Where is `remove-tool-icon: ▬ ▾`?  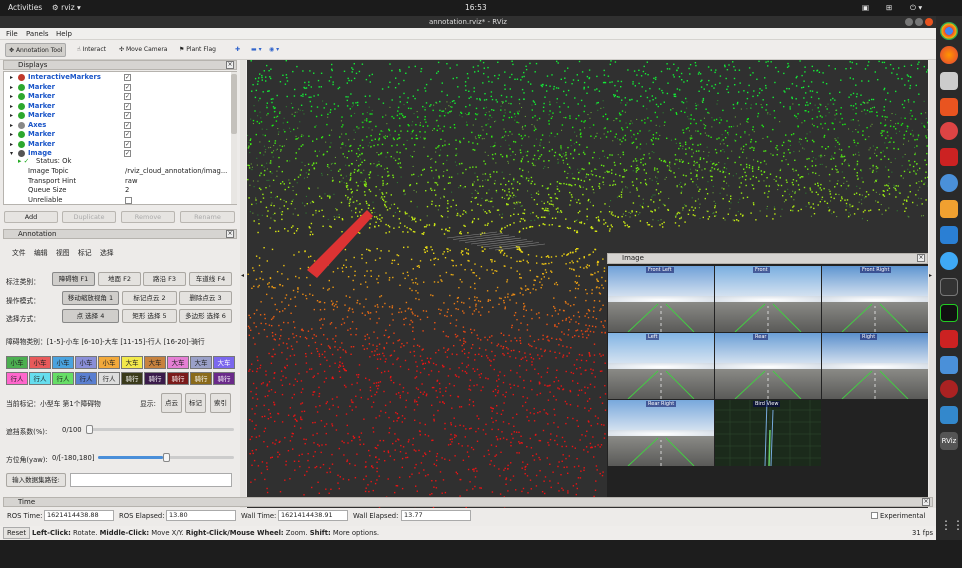
remove-tool-icon: ▬ ▾ is located at coordinates (256, 50).